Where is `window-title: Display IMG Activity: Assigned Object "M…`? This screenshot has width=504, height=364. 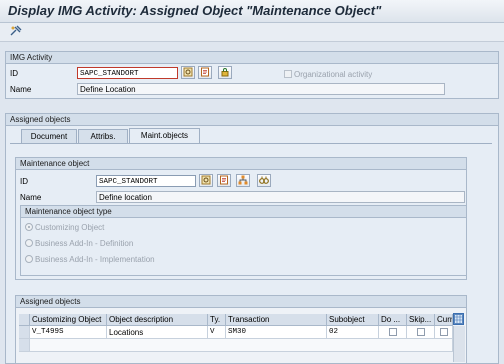 window-title: Display IMG Activity: Assigned Object "M… is located at coordinates (195, 10).